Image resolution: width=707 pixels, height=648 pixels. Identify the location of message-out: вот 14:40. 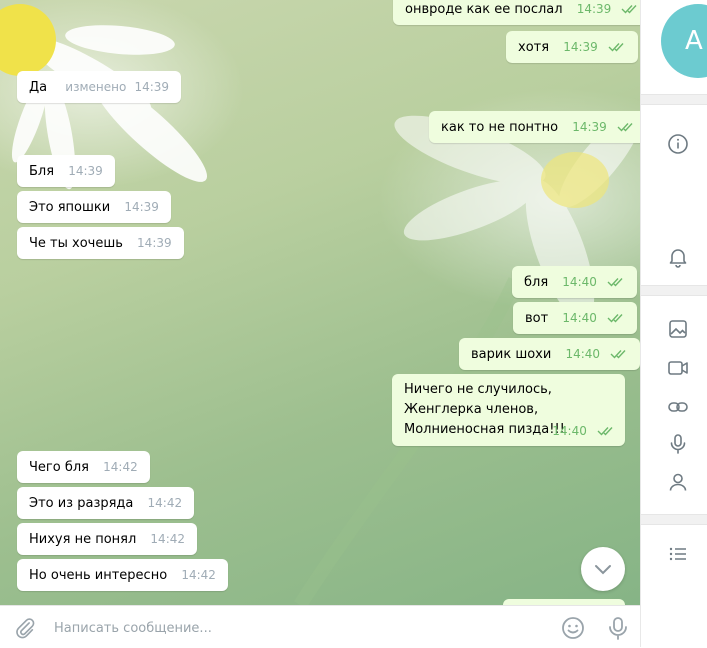
(575, 318).